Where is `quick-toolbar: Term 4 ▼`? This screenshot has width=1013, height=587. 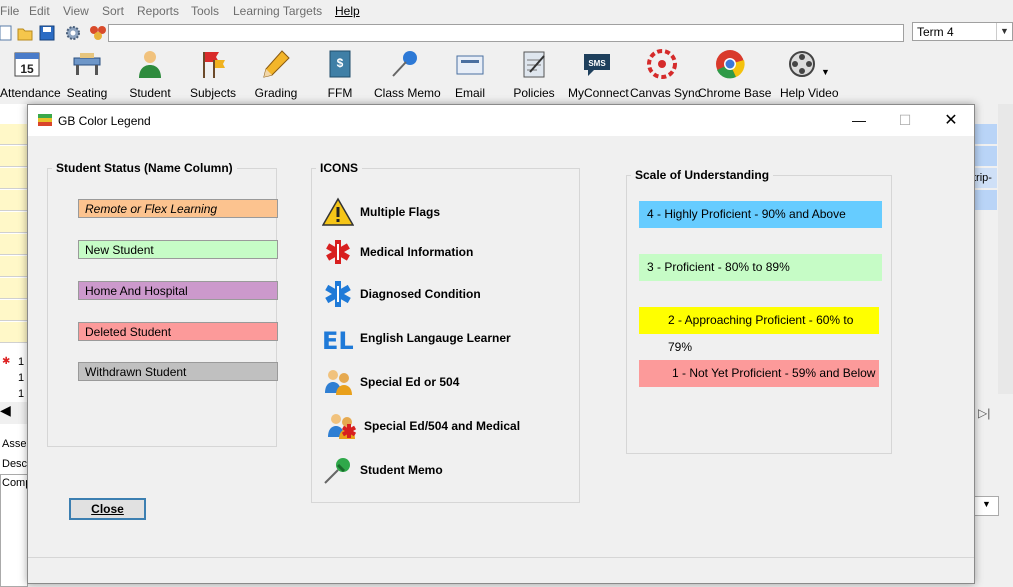 quick-toolbar: Term 4 ▼ is located at coordinates (506, 33).